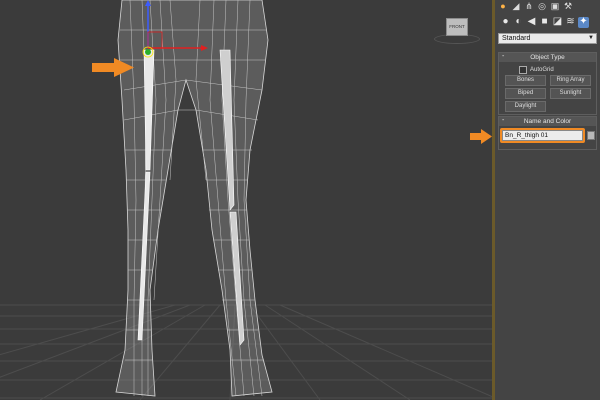  I want to click on biped-button: Biped, so click(525, 93).